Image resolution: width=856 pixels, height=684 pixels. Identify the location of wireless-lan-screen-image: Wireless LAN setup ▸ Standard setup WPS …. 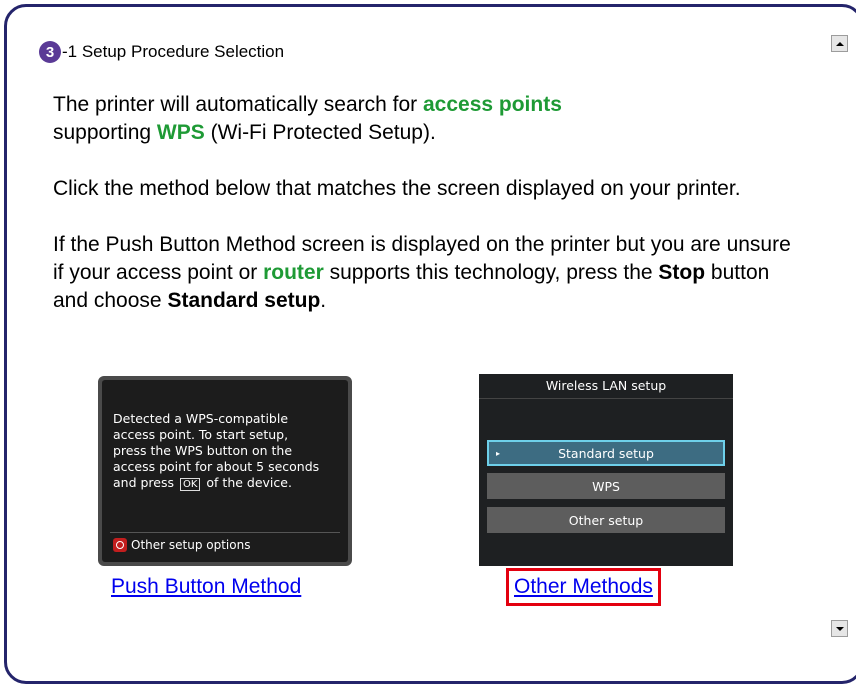
(606, 470).